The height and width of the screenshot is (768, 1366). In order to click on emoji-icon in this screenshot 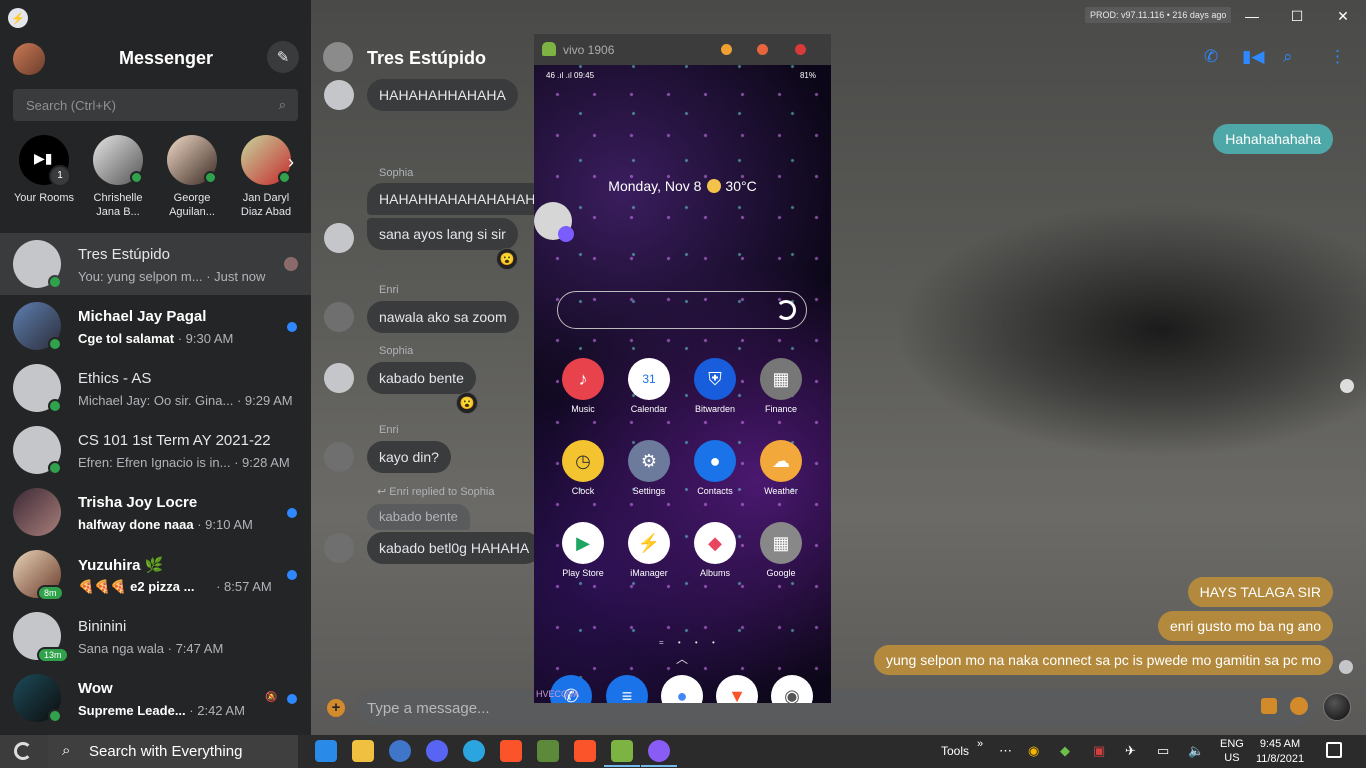, I will do `click(1299, 706)`.